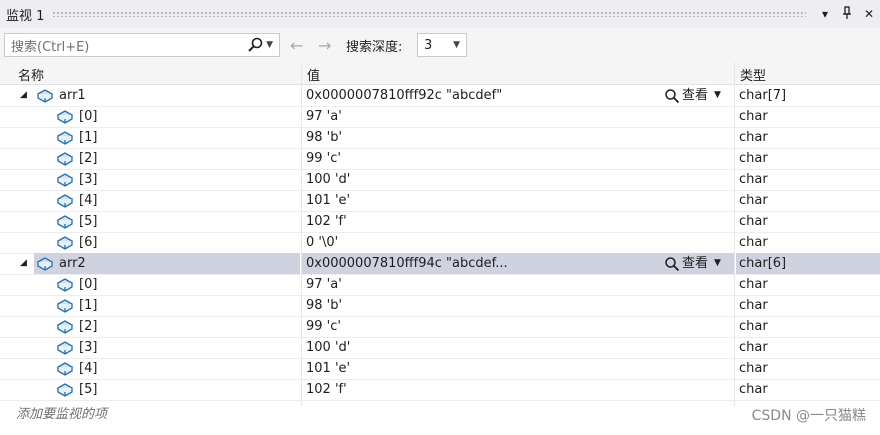 This screenshot has height=435, width=880. Describe the element at coordinates (808, 263) in the screenshot. I see `type-cell: char[6]` at that location.